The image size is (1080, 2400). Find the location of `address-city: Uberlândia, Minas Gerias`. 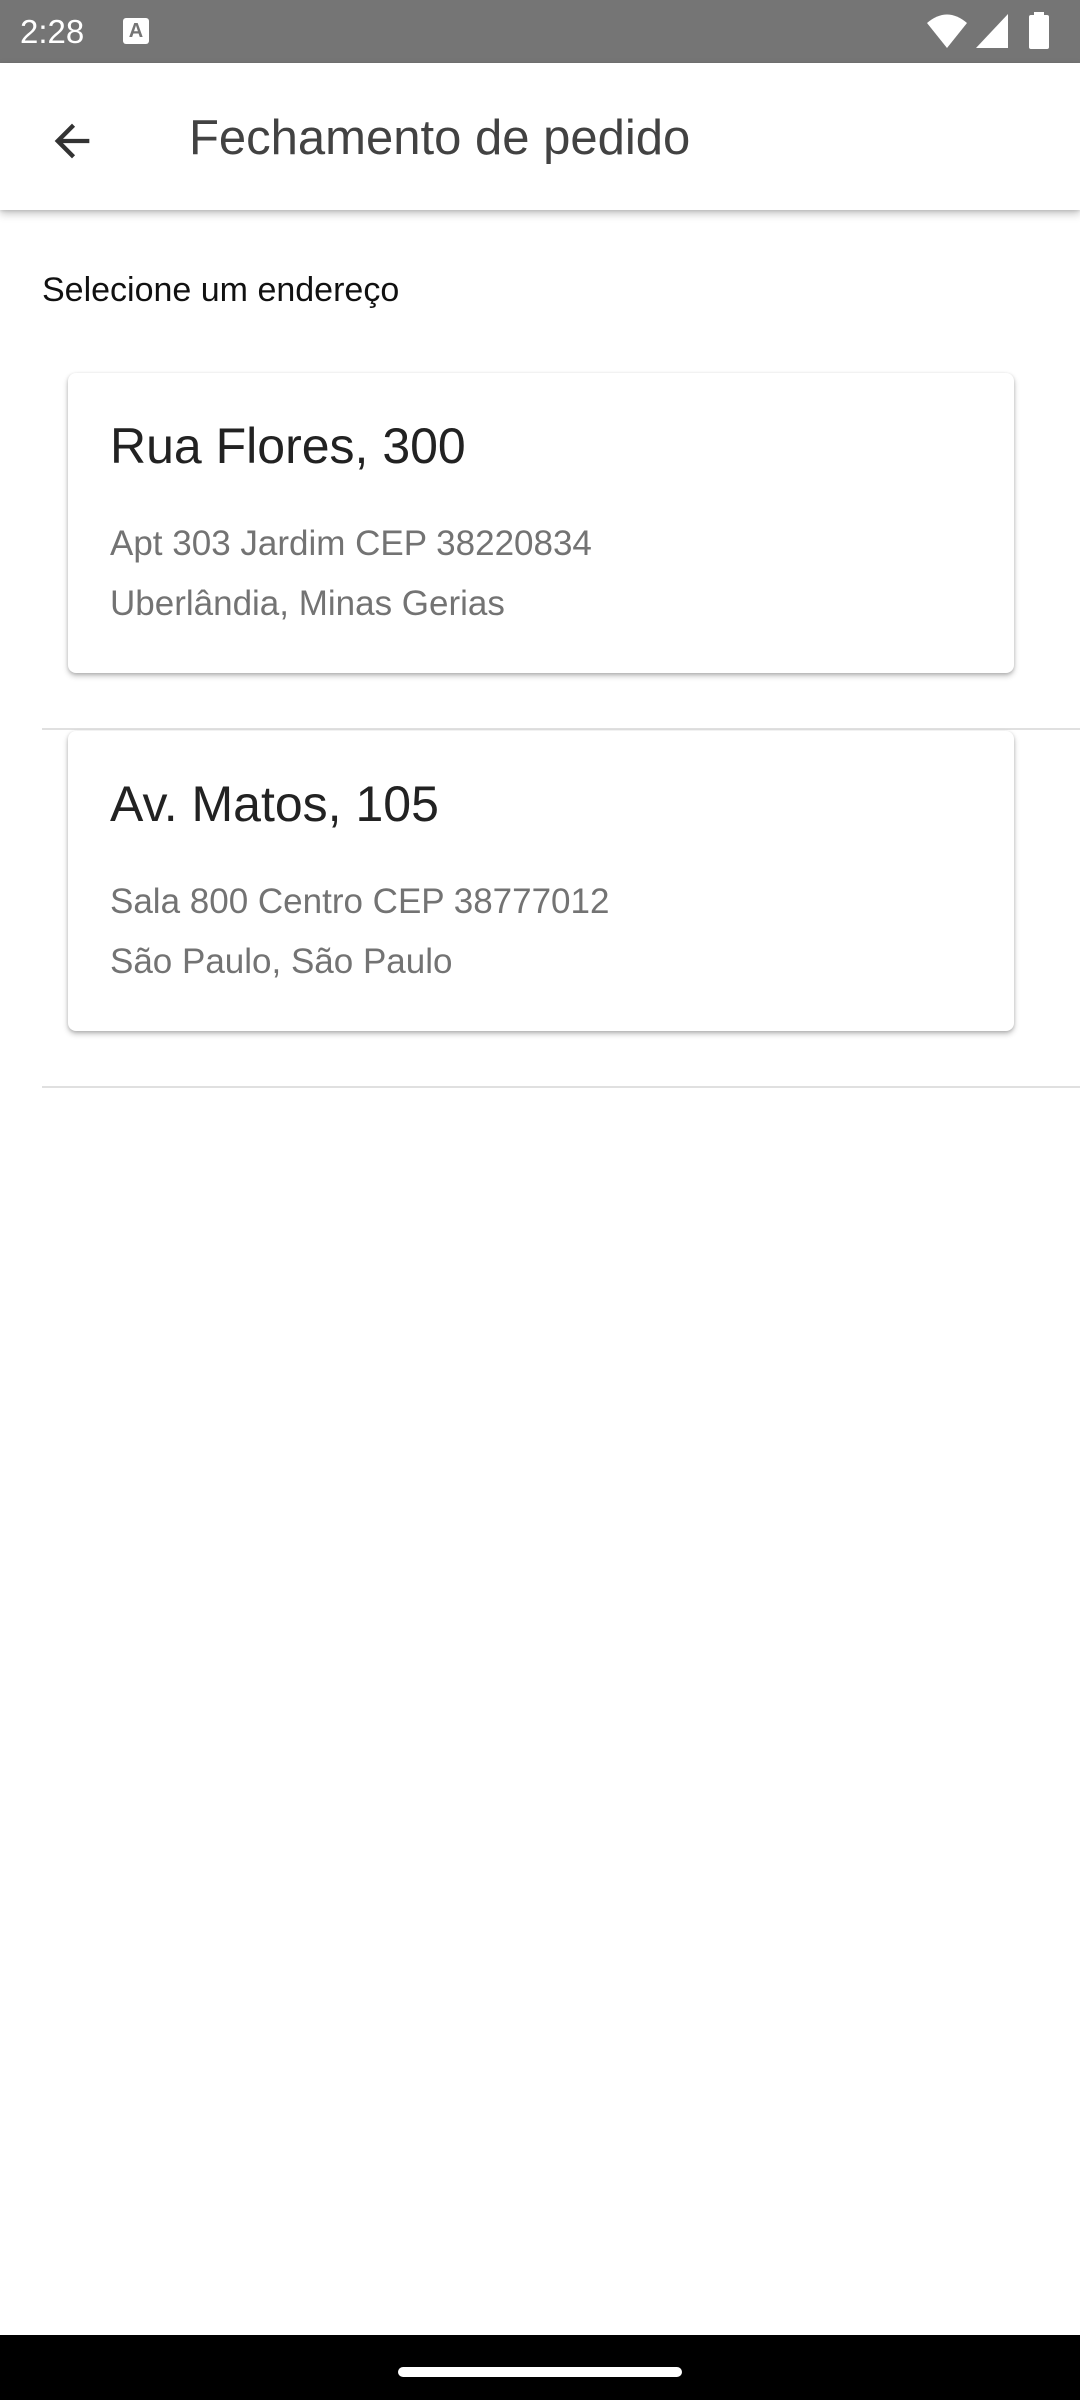

address-city: Uberlândia, Minas Gerias is located at coordinates (307, 603).